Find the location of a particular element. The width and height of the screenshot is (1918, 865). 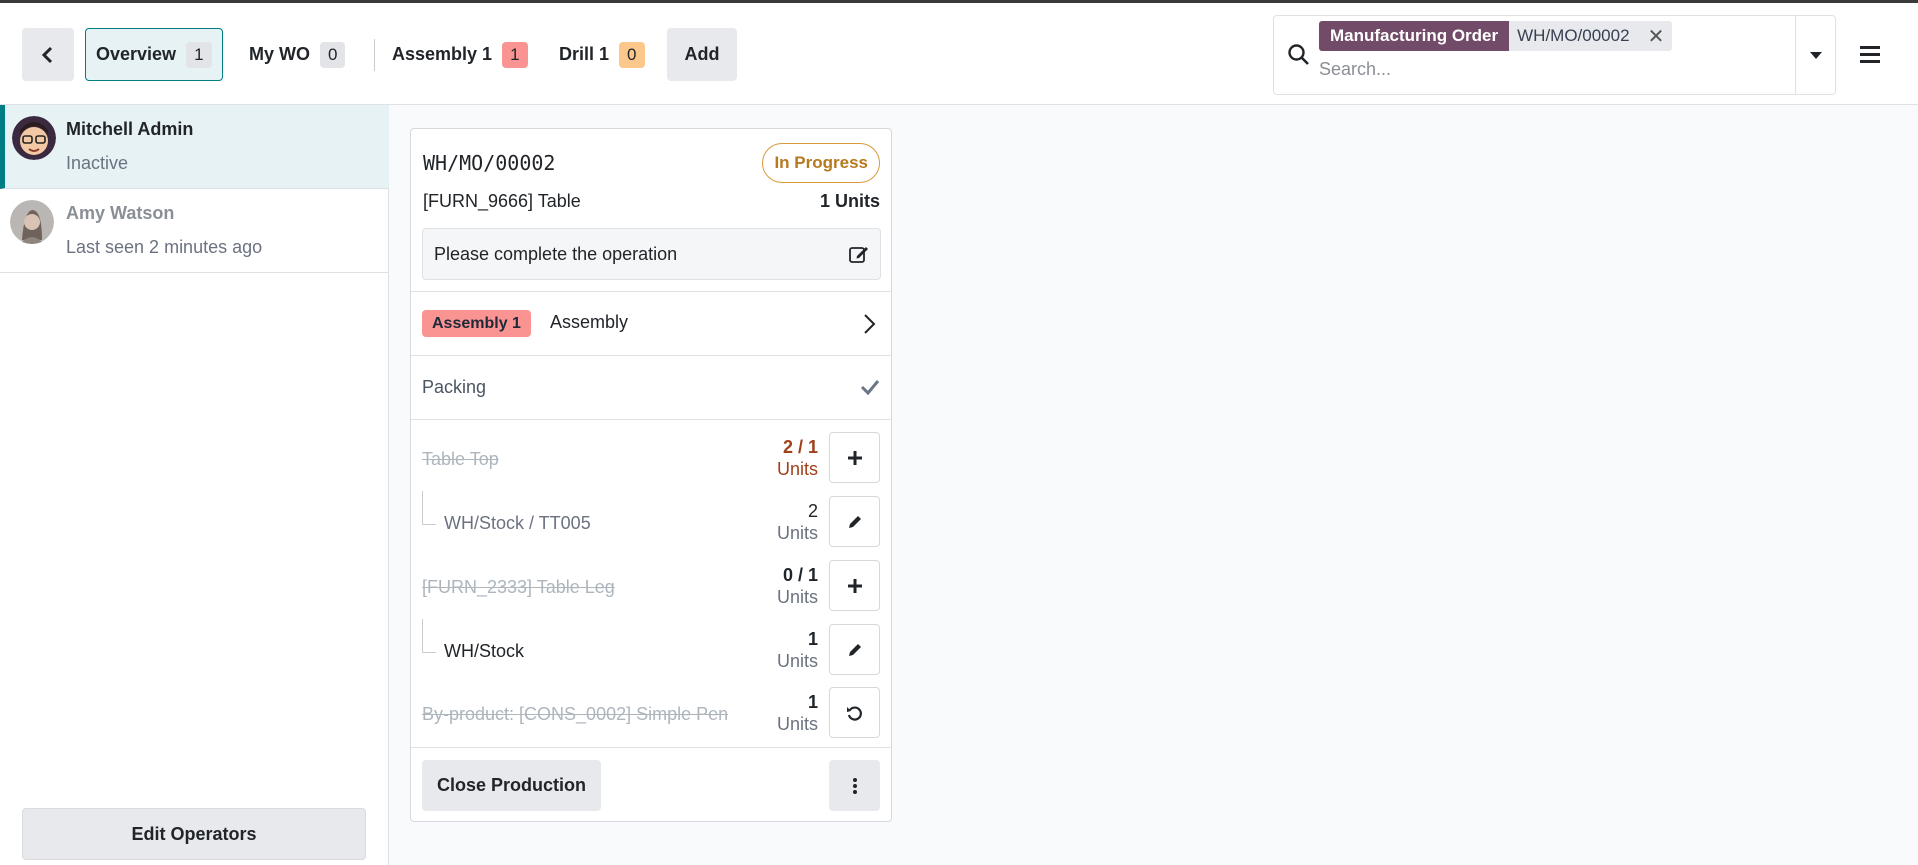

component-quantity: 2 / 1 Units is located at coordinates (797, 458).